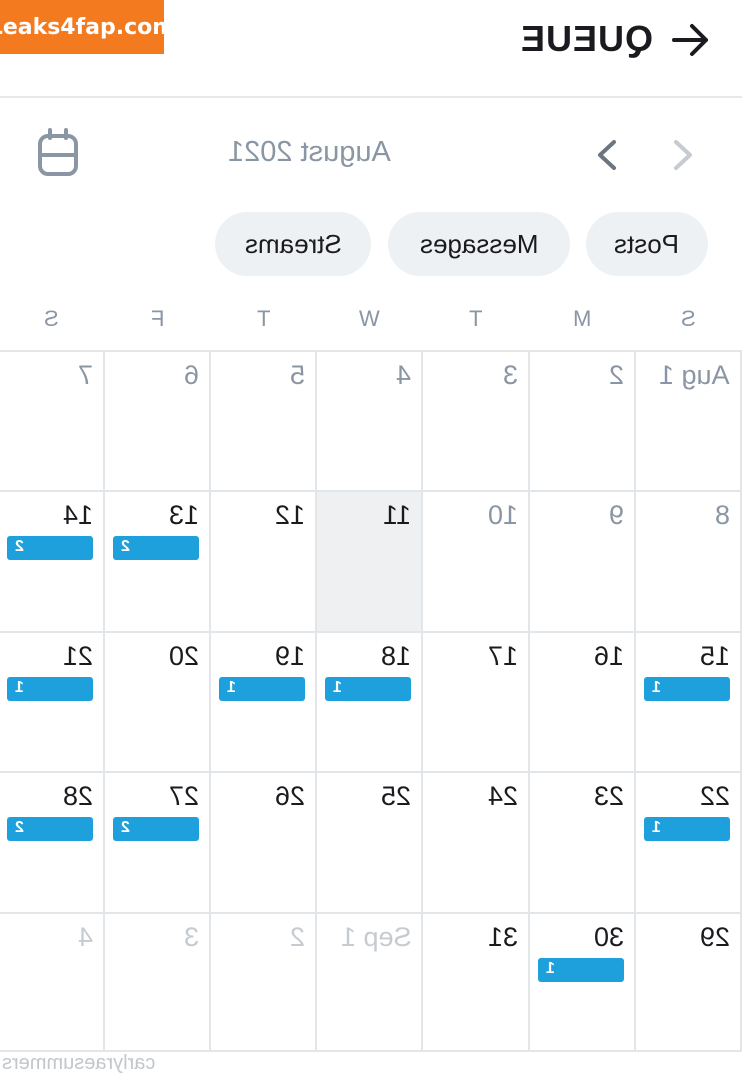  I want to click on day-number: 18, so click(396, 655).